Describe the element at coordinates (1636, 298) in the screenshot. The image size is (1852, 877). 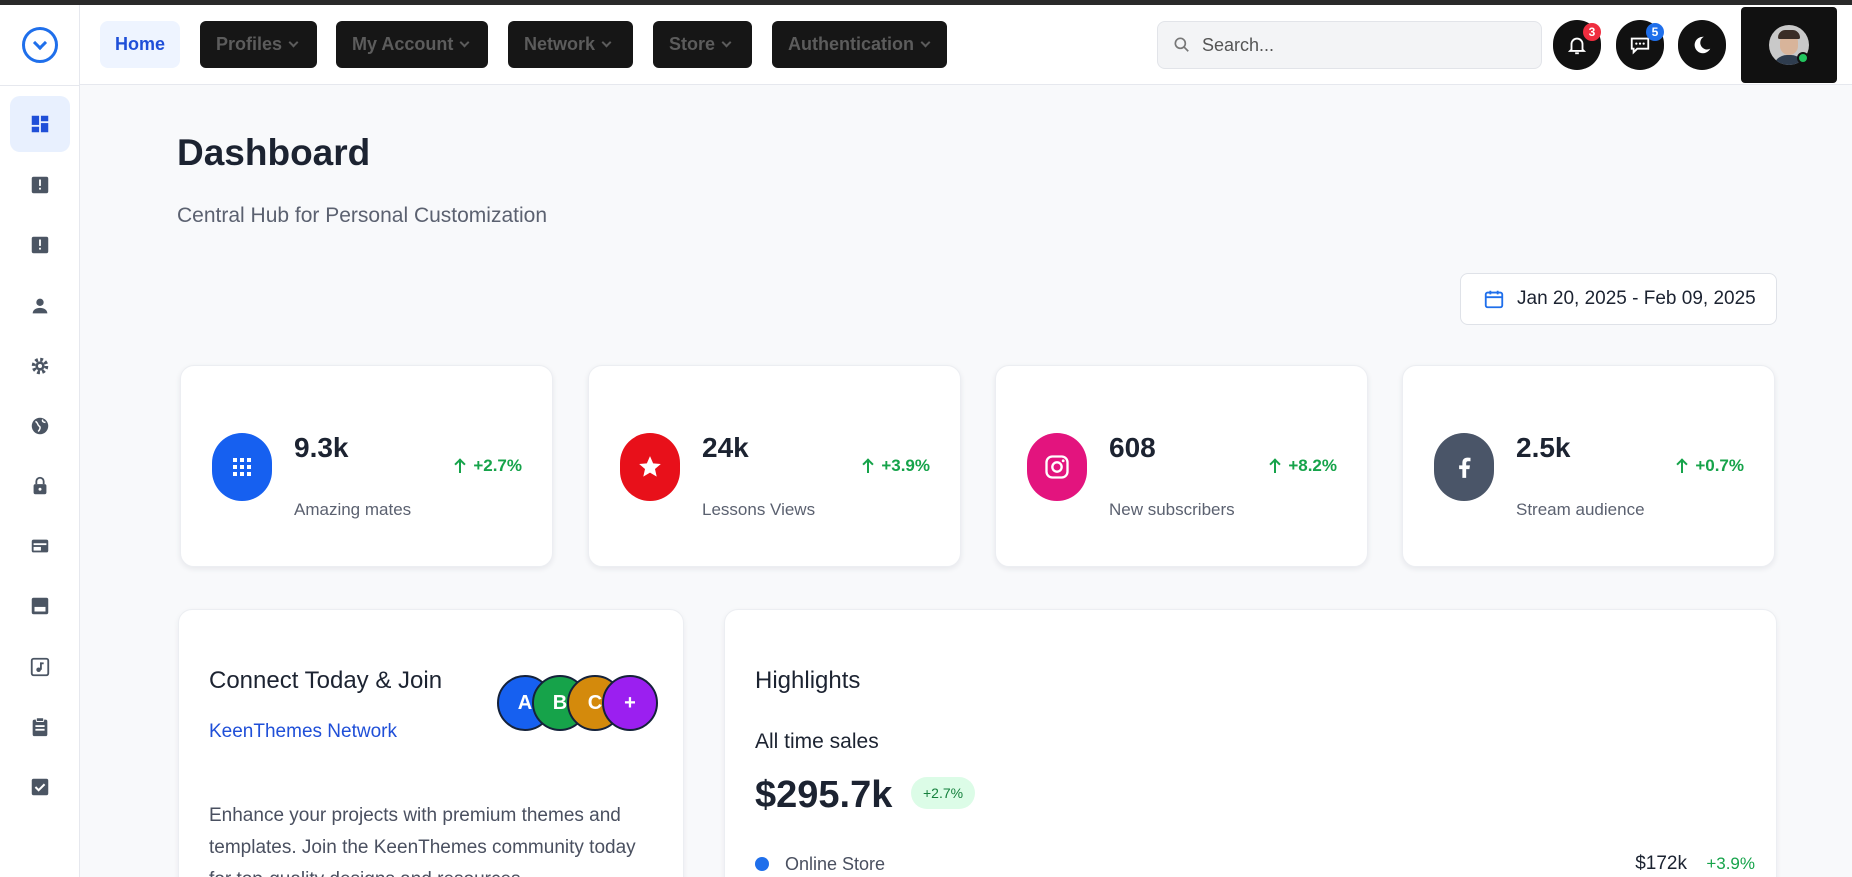
I see `date-range-label: Jan 20, 2025 - Feb 09, 2025` at that location.